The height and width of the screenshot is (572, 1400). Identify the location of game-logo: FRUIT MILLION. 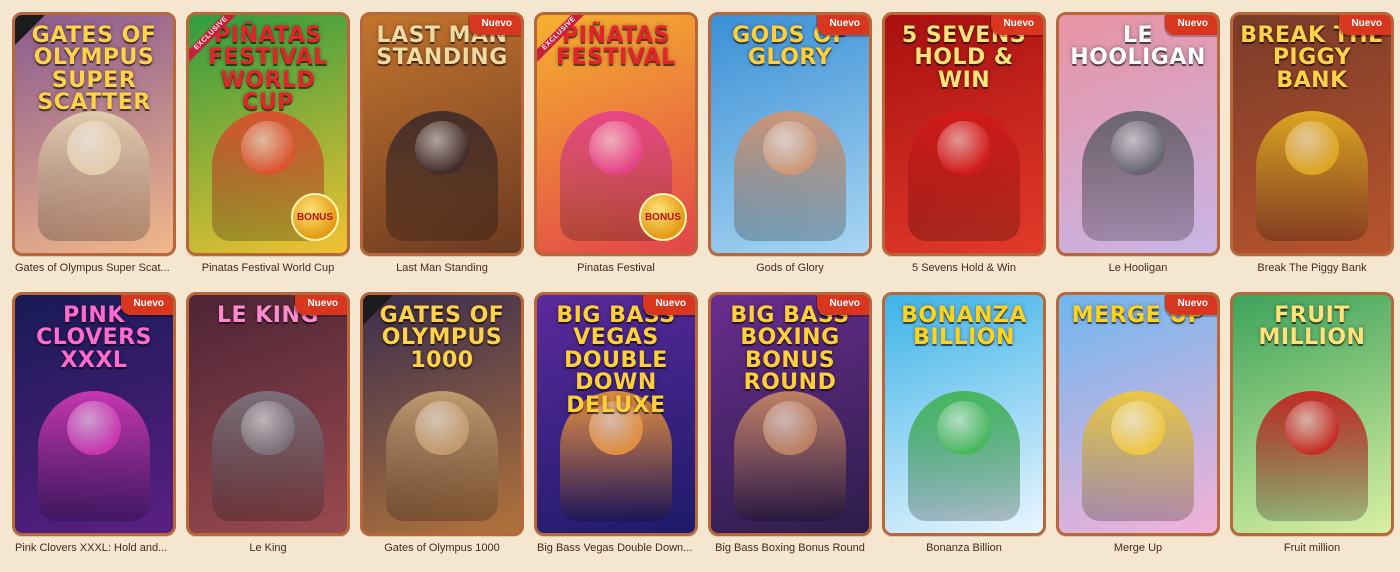
(1312, 327).